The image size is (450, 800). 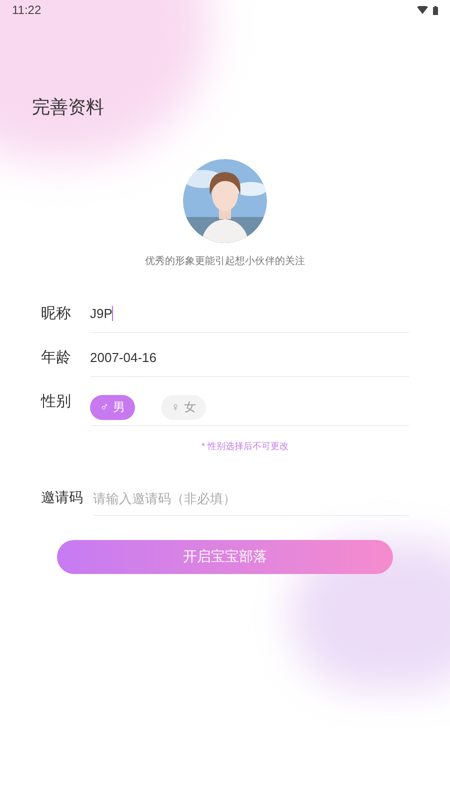 I want to click on submit-button: 开启宝宝部落, so click(x=225, y=557).